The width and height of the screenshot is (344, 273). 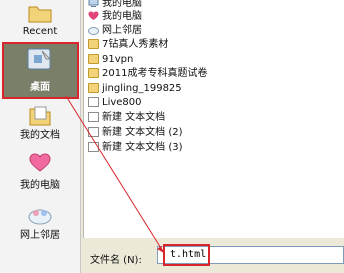 I want to click on computer-icon, so click(x=93, y=3).